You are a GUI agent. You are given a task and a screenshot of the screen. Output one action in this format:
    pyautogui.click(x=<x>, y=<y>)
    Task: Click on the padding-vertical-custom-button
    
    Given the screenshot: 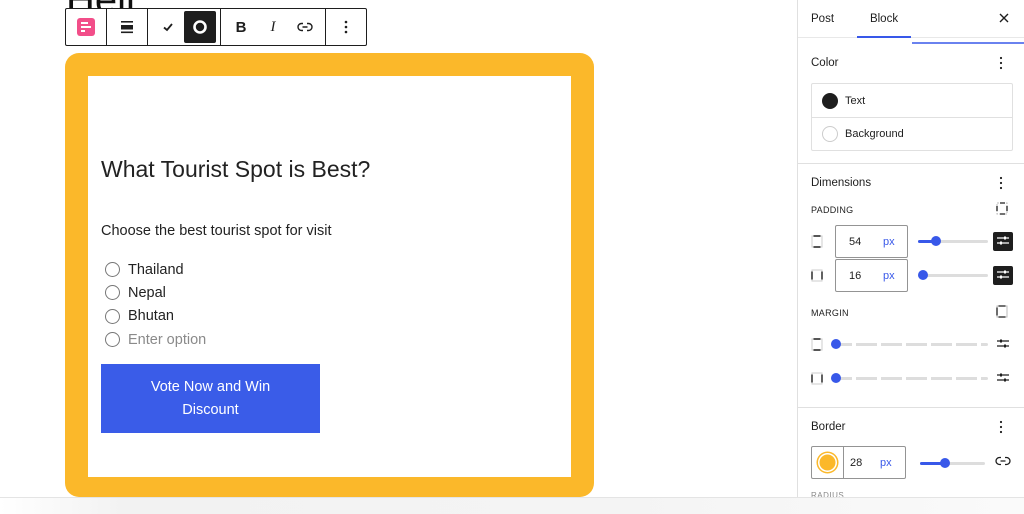 What is the action you would take?
    pyautogui.click(x=1003, y=241)
    